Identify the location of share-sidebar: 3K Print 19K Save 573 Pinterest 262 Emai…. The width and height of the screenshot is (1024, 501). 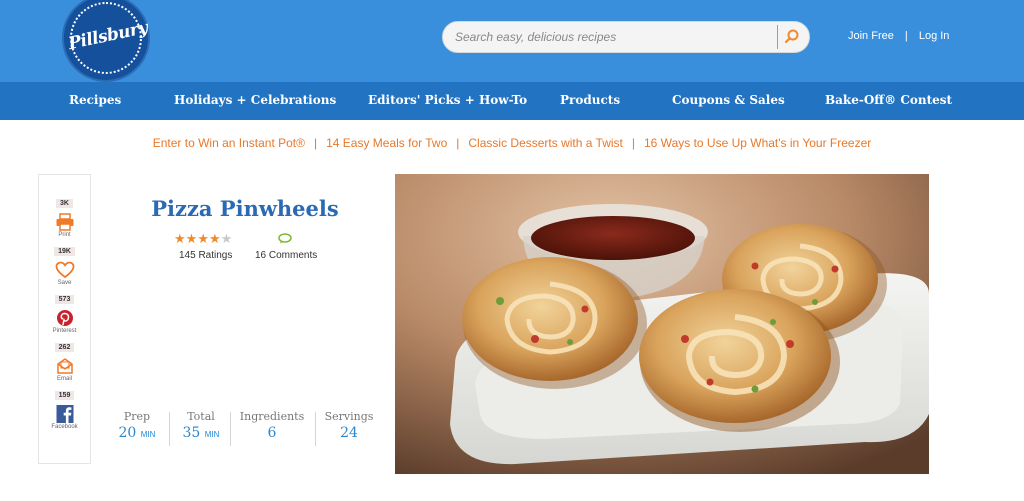
(64, 319).